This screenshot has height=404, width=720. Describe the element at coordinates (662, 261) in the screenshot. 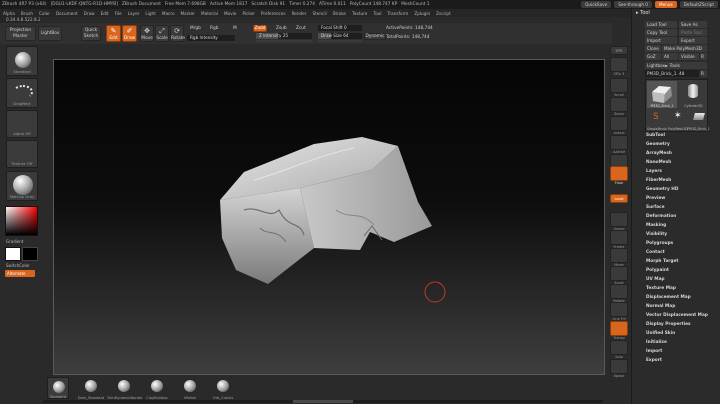

I see `subpalette-morph-target: Morph Target` at that location.